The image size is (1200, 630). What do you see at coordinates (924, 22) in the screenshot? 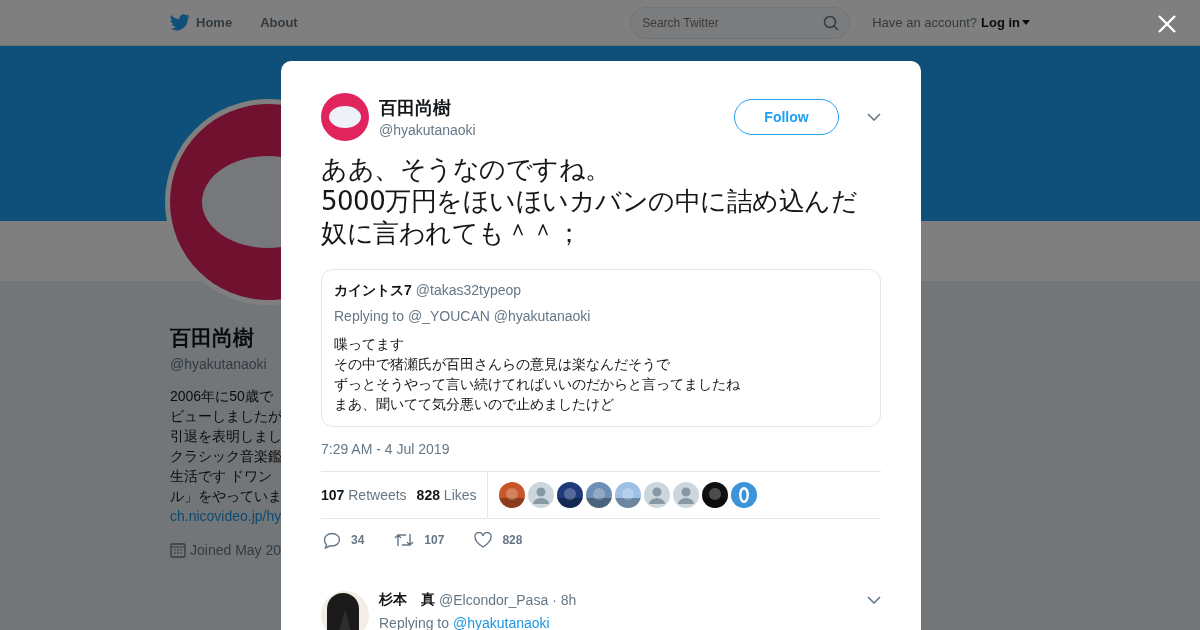
I see `account-prompt: Have an account?` at bounding box center [924, 22].